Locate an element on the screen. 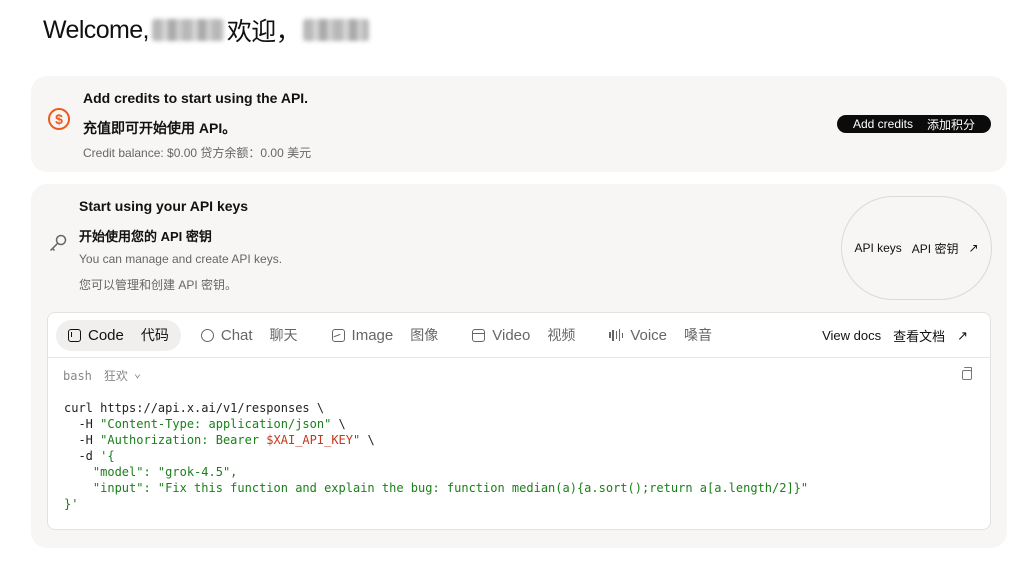  tab-voice: Voice 嗓音 is located at coordinates (660, 335).